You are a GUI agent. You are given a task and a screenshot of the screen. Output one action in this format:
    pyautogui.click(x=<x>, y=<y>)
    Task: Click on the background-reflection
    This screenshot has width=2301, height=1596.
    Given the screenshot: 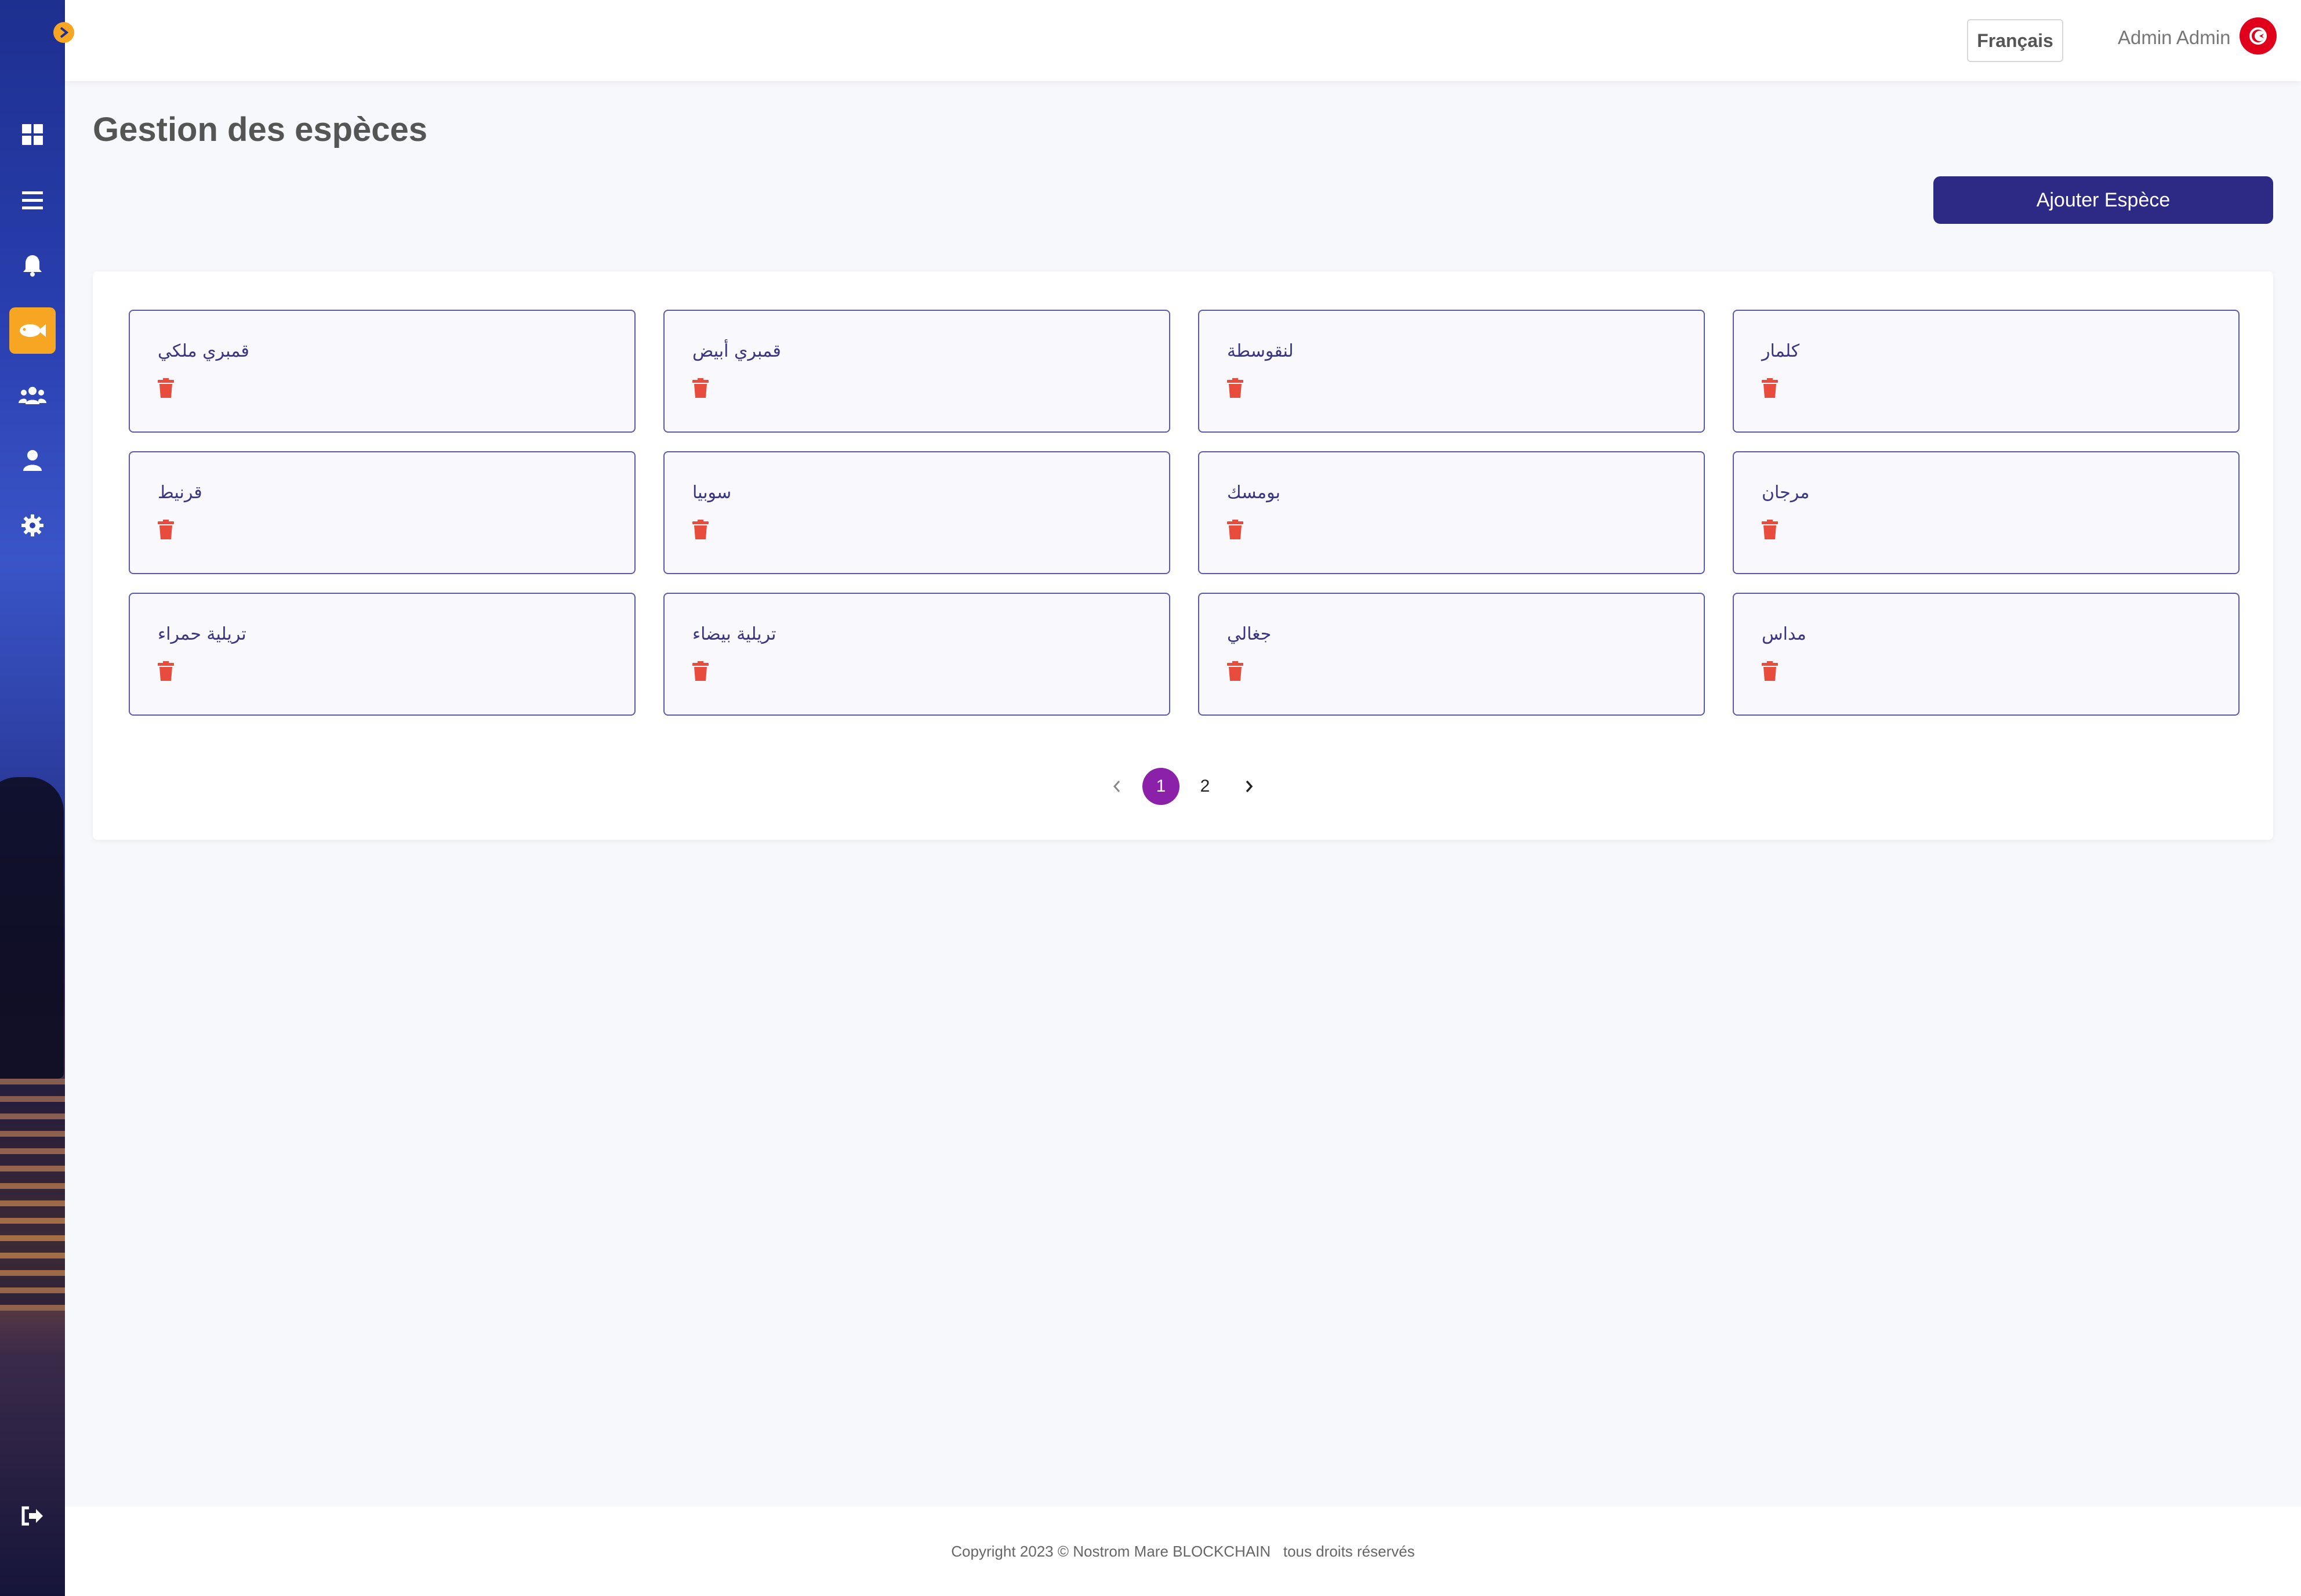 What is the action you would take?
    pyautogui.click(x=32, y=1195)
    